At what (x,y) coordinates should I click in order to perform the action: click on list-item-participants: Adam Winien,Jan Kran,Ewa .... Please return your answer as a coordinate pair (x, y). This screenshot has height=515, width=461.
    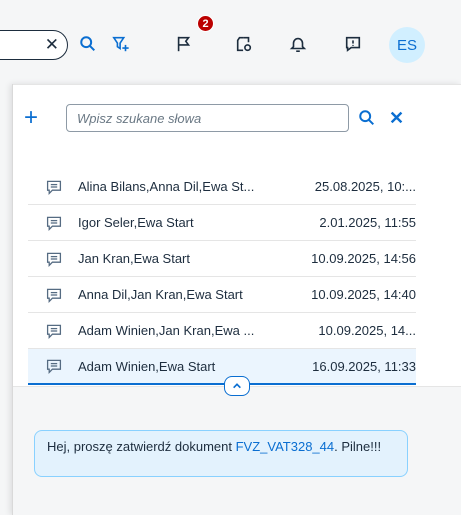
    Looking at the image, I should click on (166, 330).